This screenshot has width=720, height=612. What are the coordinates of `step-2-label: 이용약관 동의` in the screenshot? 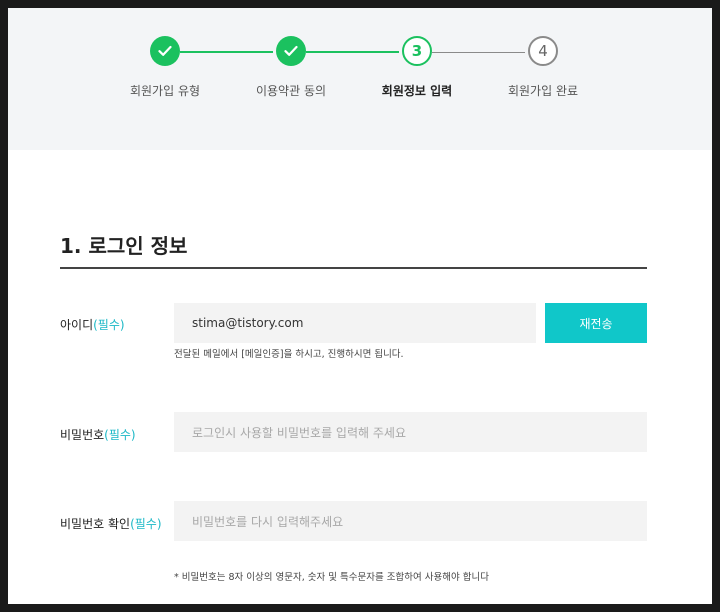 It's located at (291, 91).